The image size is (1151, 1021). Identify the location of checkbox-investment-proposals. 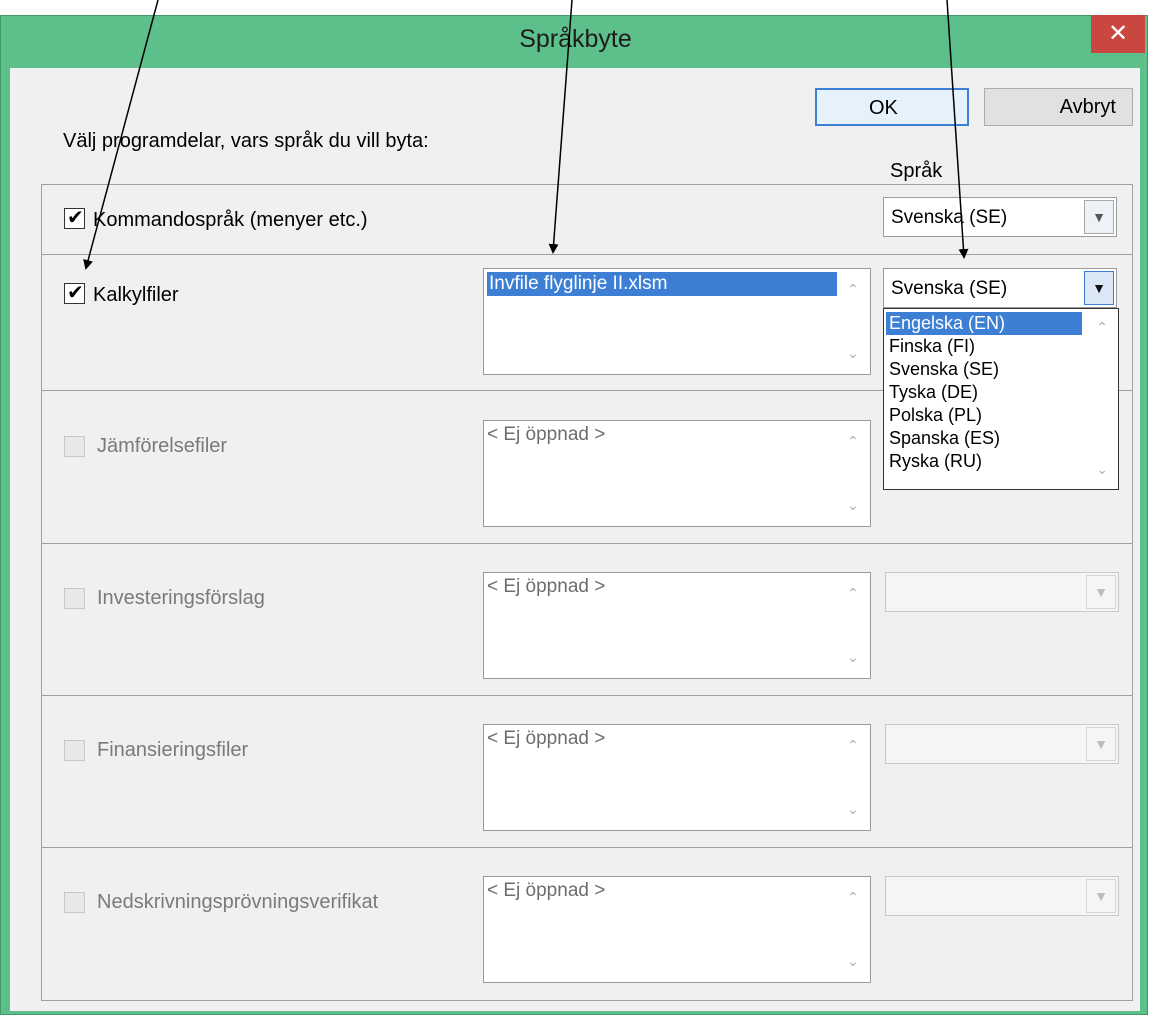
(74, 598).